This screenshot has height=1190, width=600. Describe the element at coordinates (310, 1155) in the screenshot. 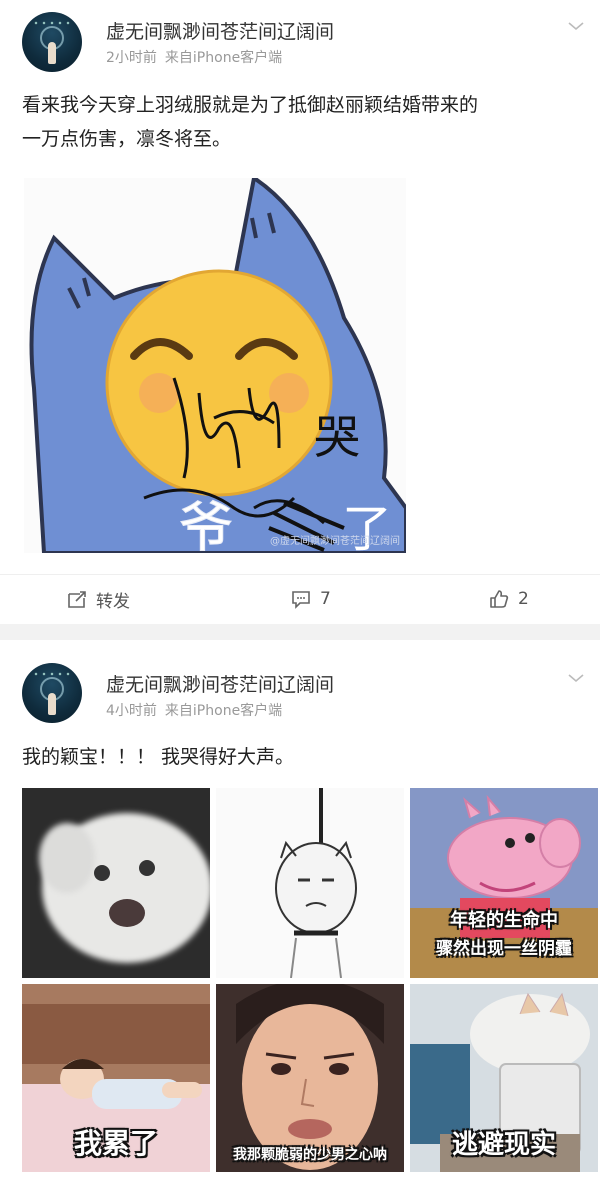

I see `image-caption: 我那颗脆弱的少男之心呐` at that location.